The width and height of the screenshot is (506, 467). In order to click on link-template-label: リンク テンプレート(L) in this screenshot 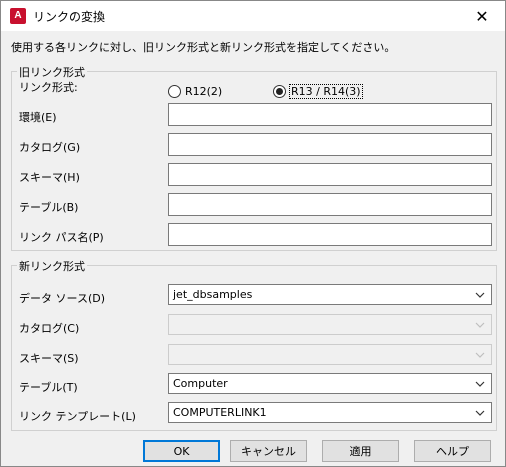, I will do `click(77, 416)`.